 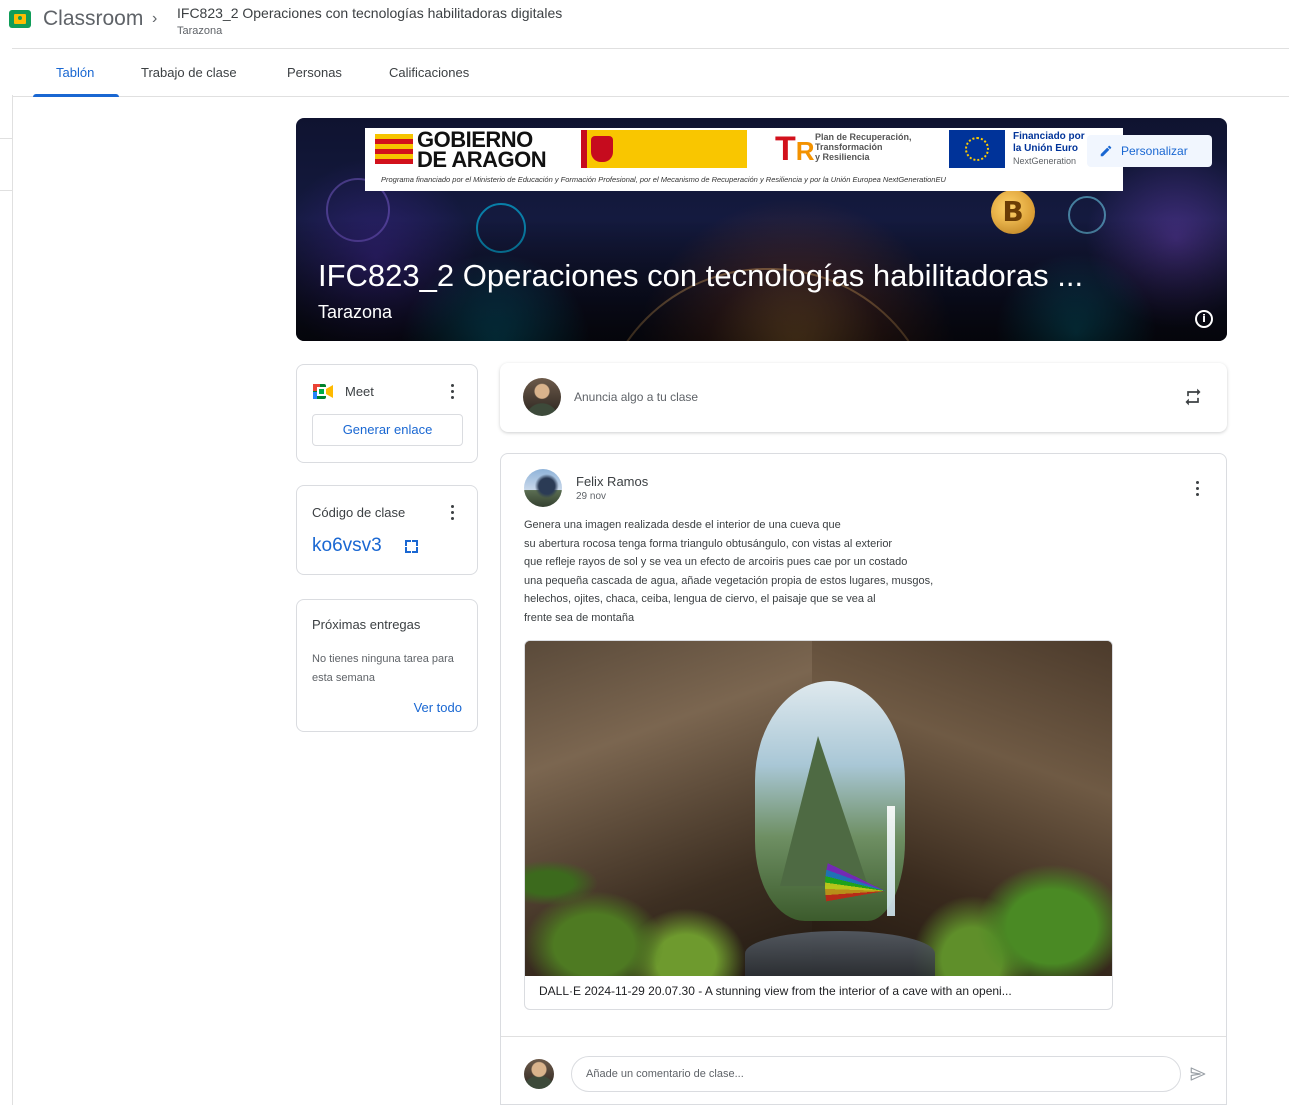 I want to click on generate-link-button: Generar enlace, so click(x=387, y=430).